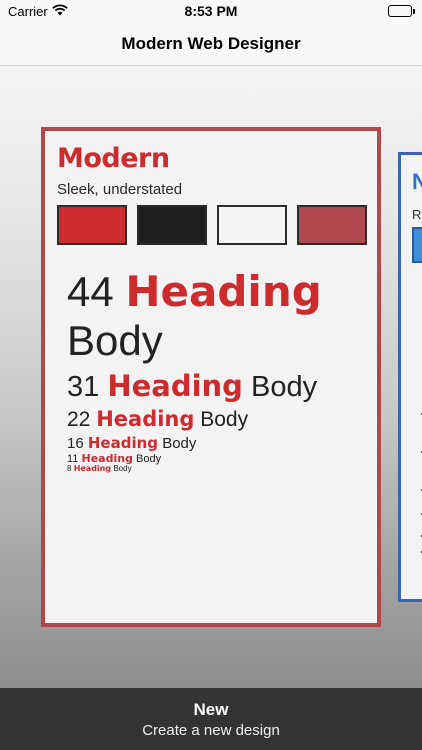 Image resolution: width=422 pixels, height=750 pixels. I want to click on type-sample-44: 44 Heading, so click(194, 291).